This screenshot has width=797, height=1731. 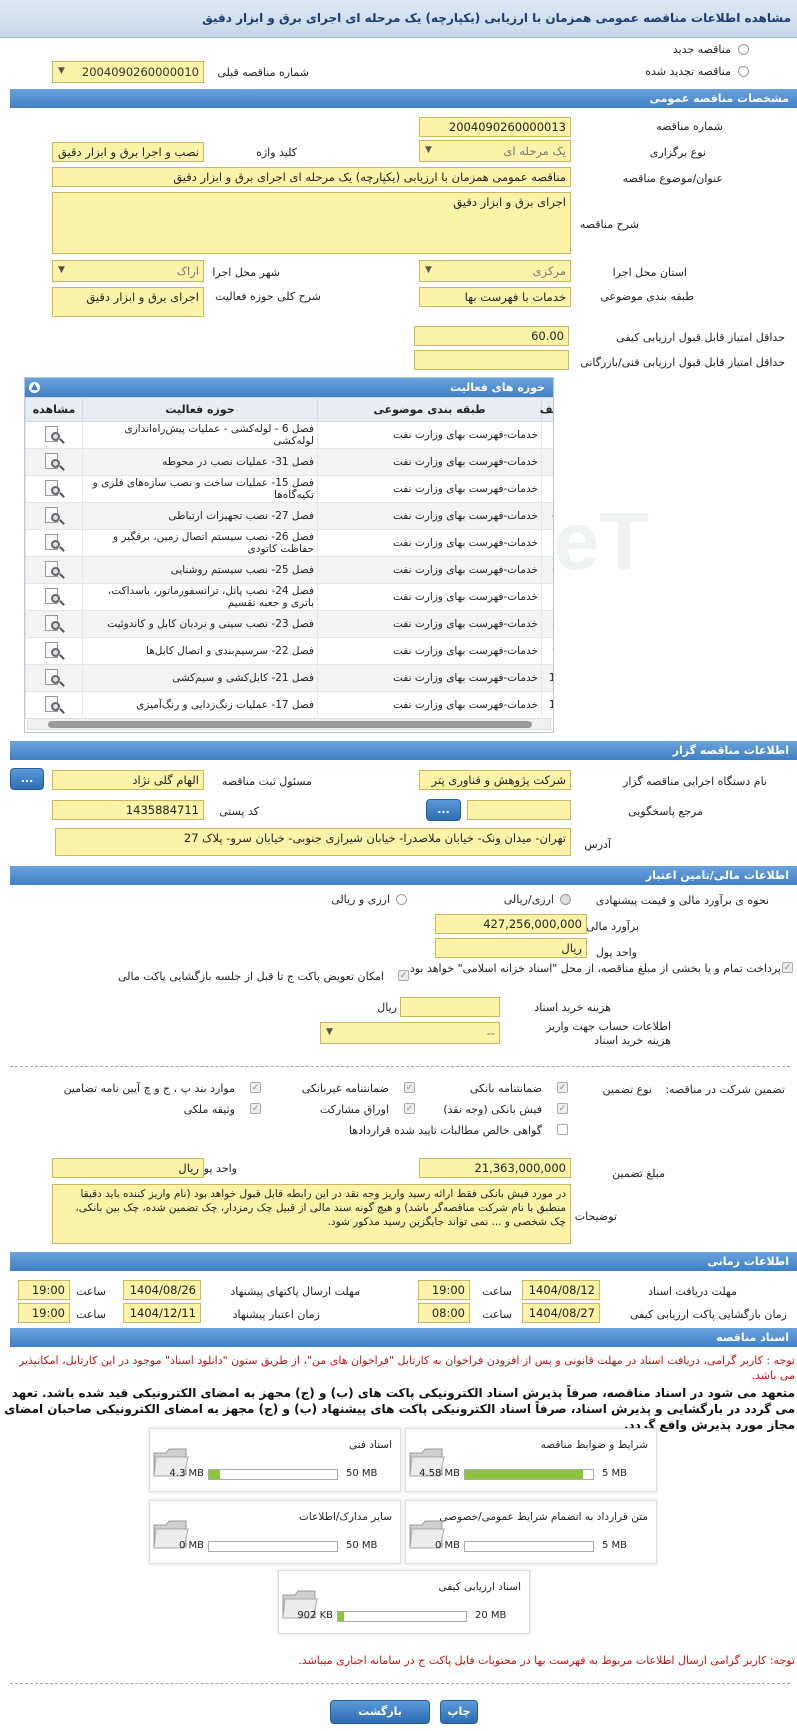 What do you see at coordinates (531, 1460) in the screenshot?
I see `doc-card-terms: شرایط و ضوابط مناقصه 5 MB 4.58 MB` at bounding box center [531, 1460].